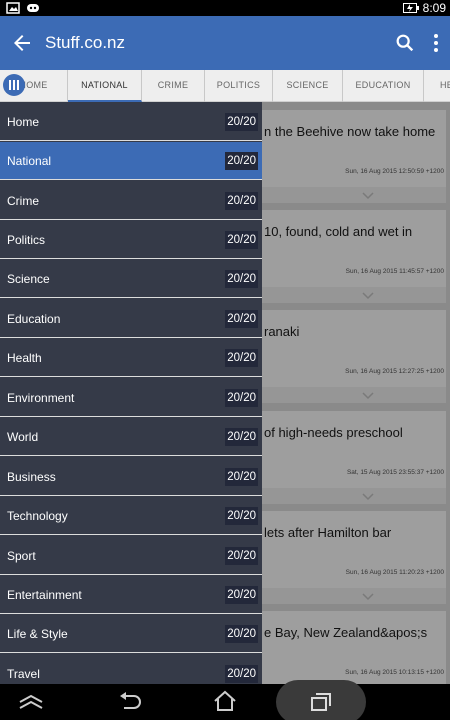 Image resolution: width=450 pixels, height=720 pixels. Describe the element at coordinates (34, 319) in the screenshot. I see `drawer-item-label: Education` at that location.